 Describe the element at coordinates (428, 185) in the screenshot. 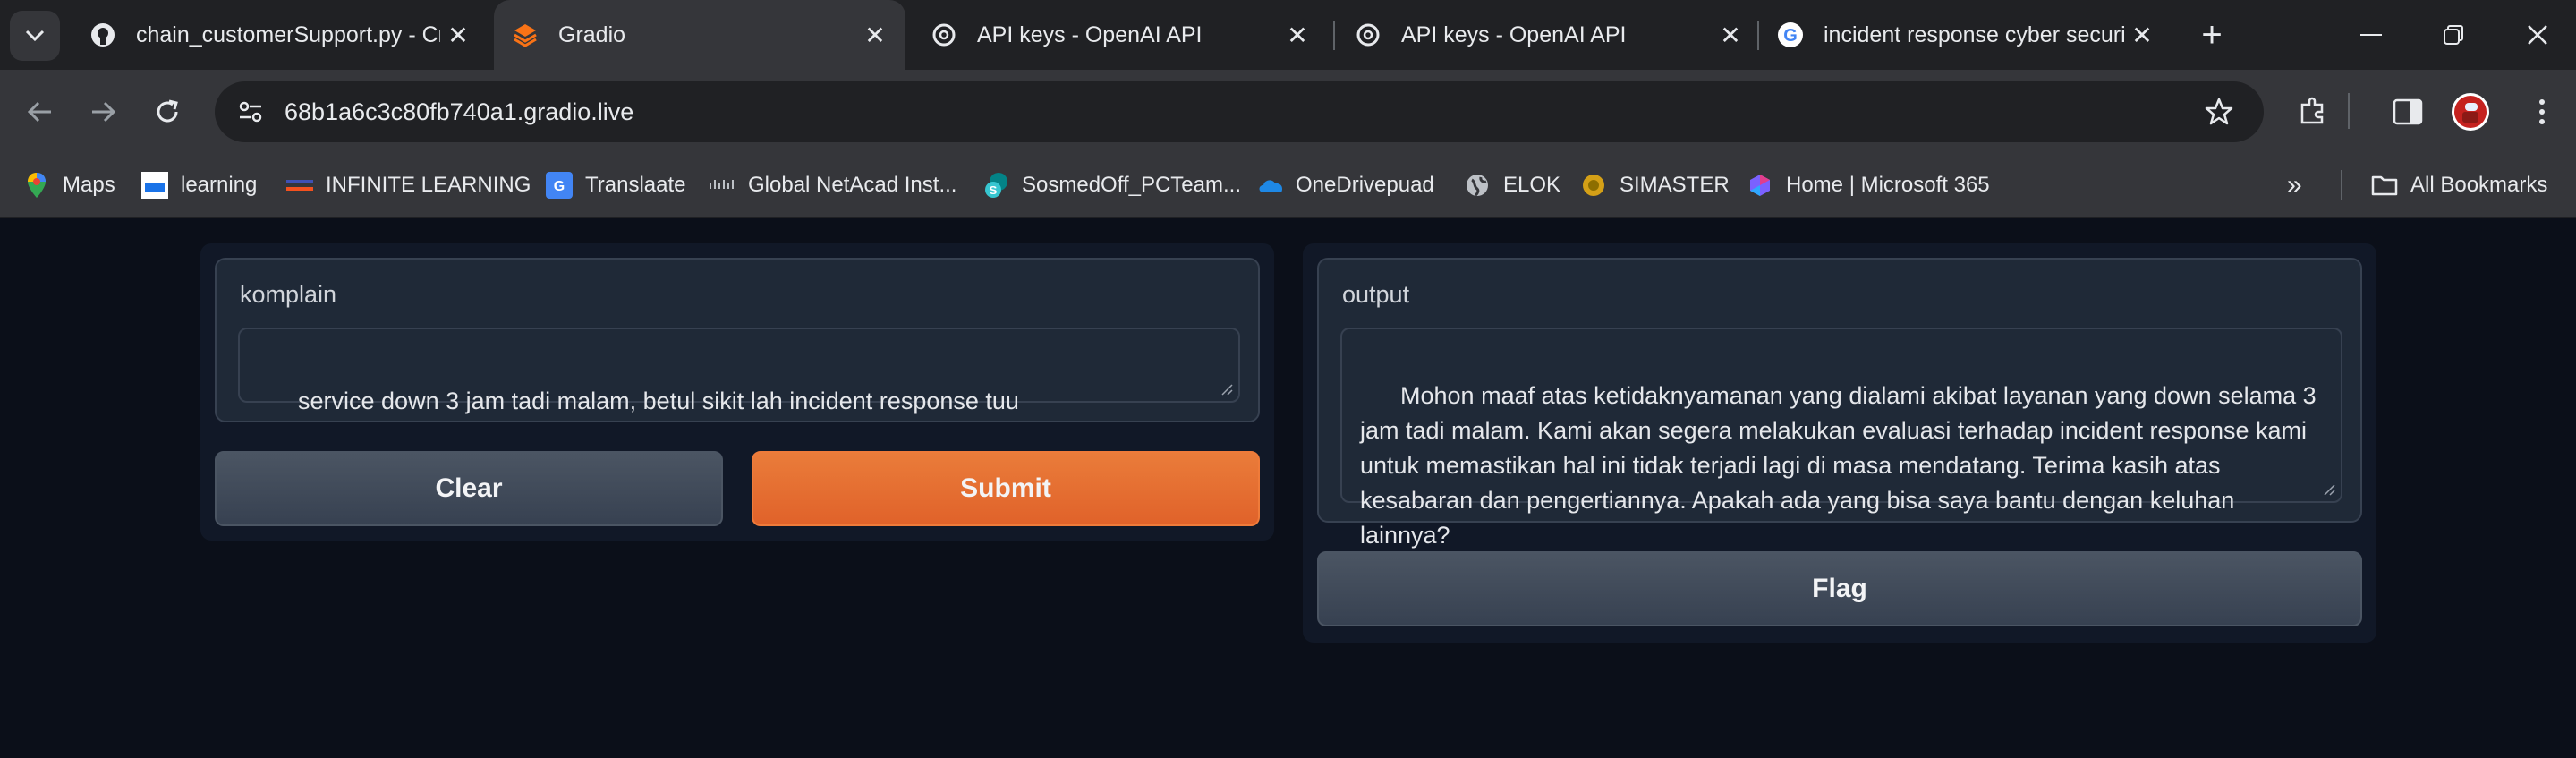

I see `bookmark-label: INFINITE LEARNING` at that location.